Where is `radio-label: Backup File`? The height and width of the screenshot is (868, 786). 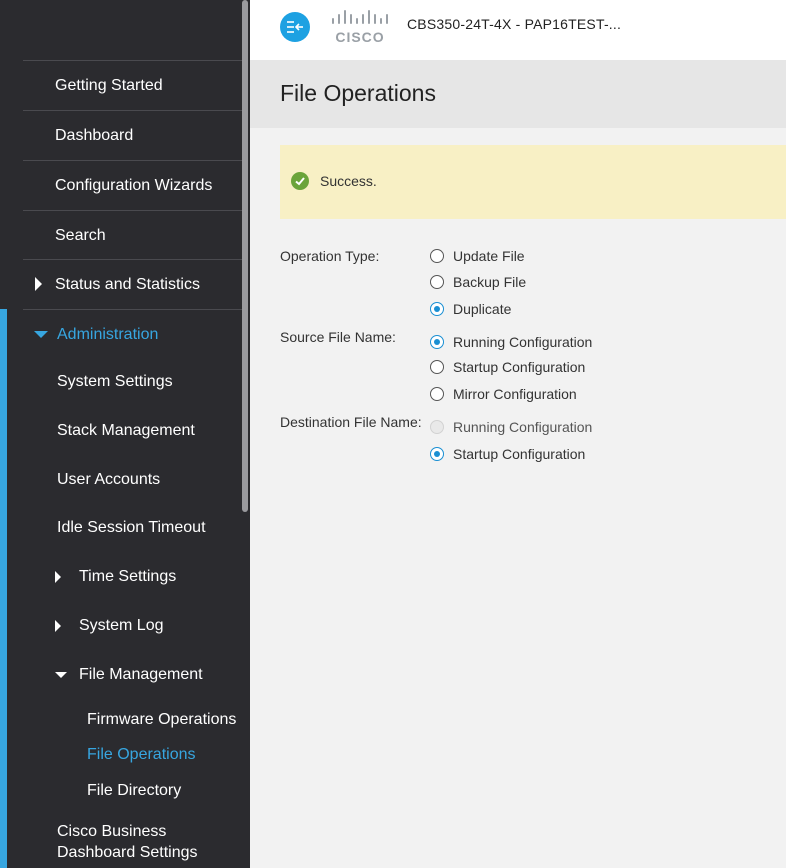 radio-label: Backup File is located at coordinates (490, 282).